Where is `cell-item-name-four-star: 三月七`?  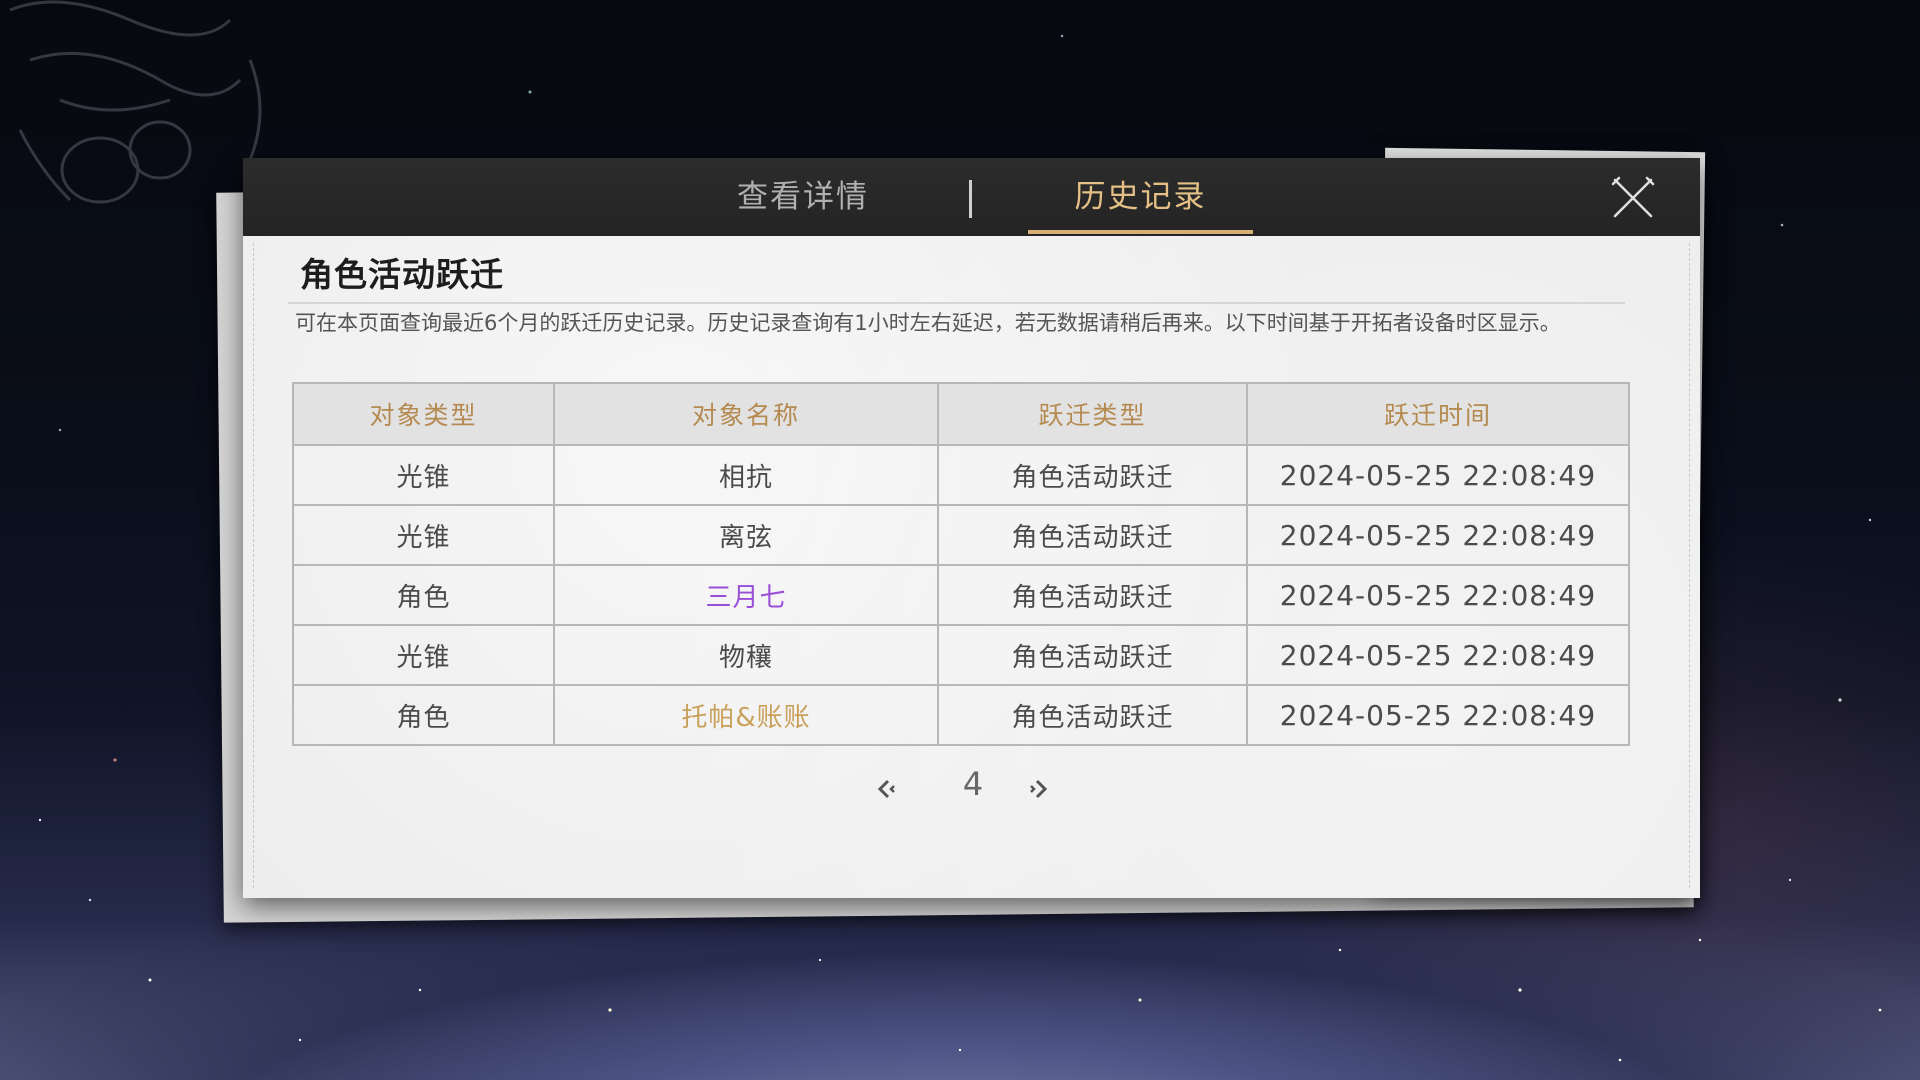 cell-item-name-four-star: 三月七 is located at coordinates (746, 595).